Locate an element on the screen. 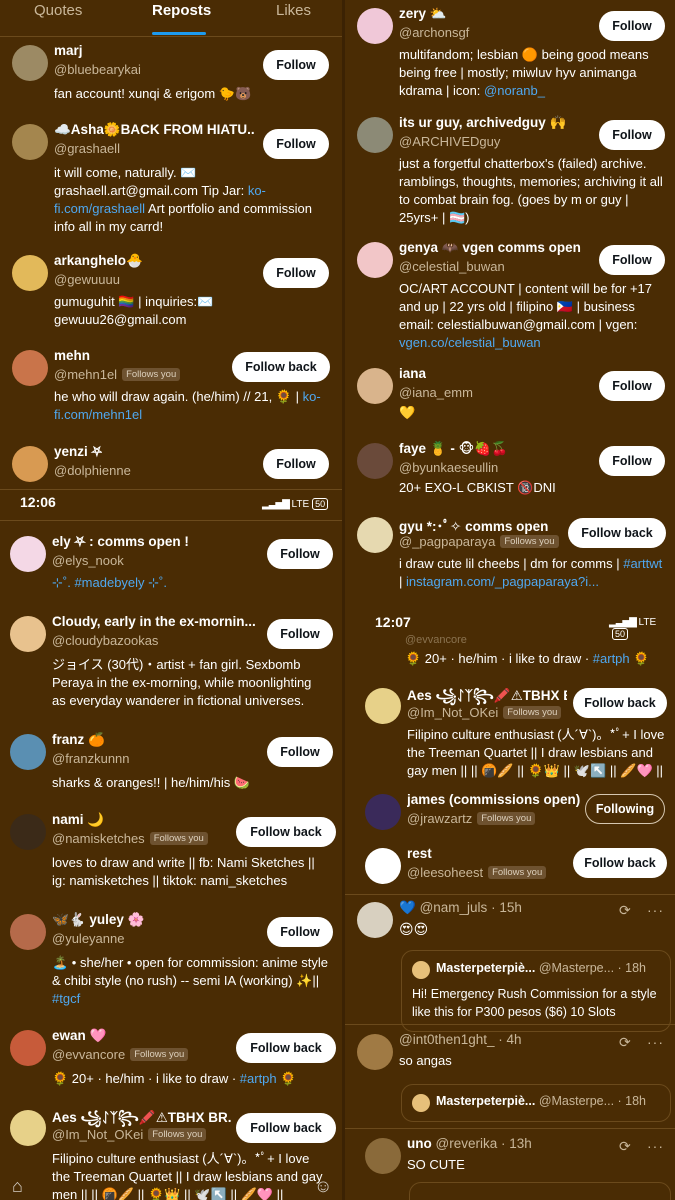 This screenshot has height=1200, width=675. post: uno @reverika · 13h ⟳ ··· SO CUTE is located at coordinates (518, 1168).